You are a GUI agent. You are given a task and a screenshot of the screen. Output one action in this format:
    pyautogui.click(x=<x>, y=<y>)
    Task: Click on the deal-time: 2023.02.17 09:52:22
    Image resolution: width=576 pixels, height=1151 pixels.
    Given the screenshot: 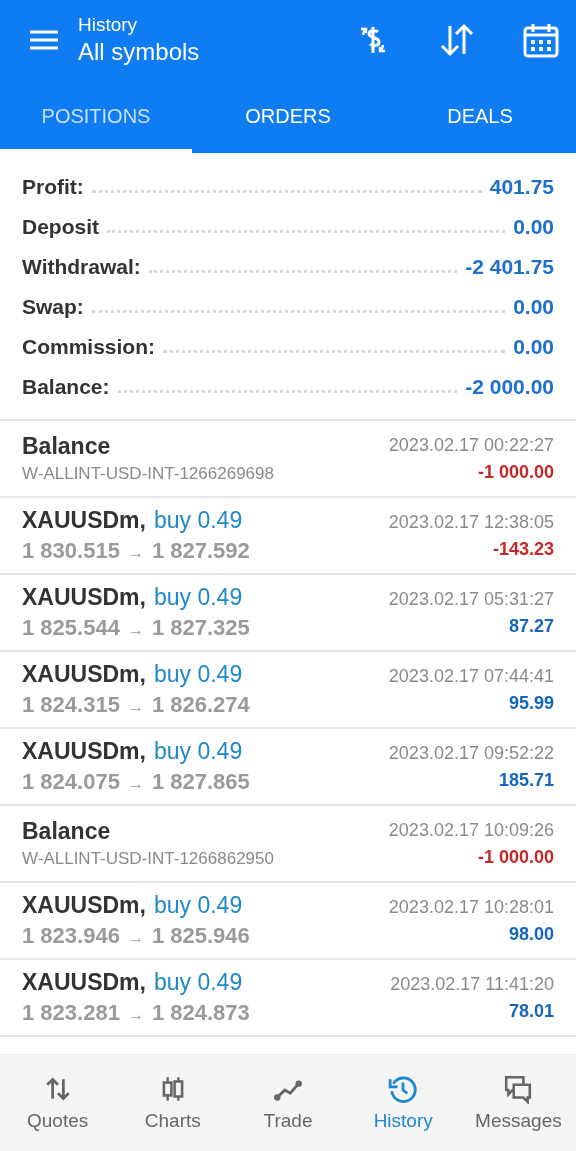 What is the action you would take?
    pyautogui.click(x=471, y=753)
    